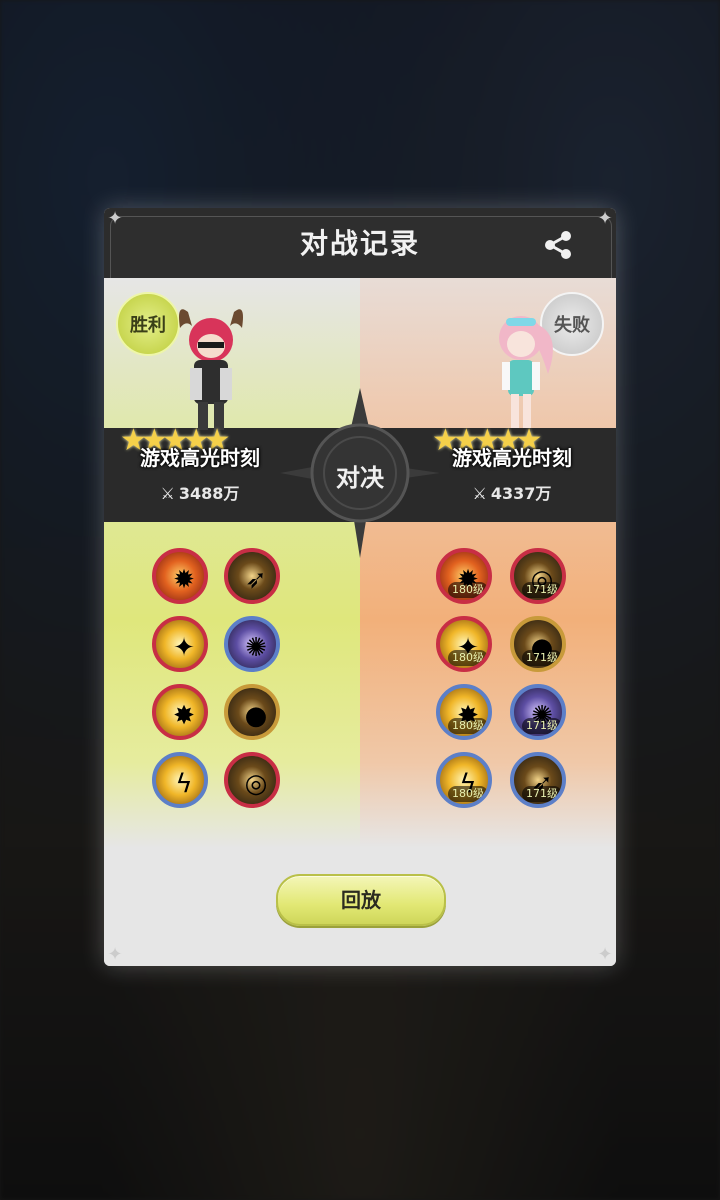 This screenshot has width=720, height=1200. What do you see at coordinates (521, 369) in the screenshot?
I see `loser-avatar` at bounding box center [521, 369].